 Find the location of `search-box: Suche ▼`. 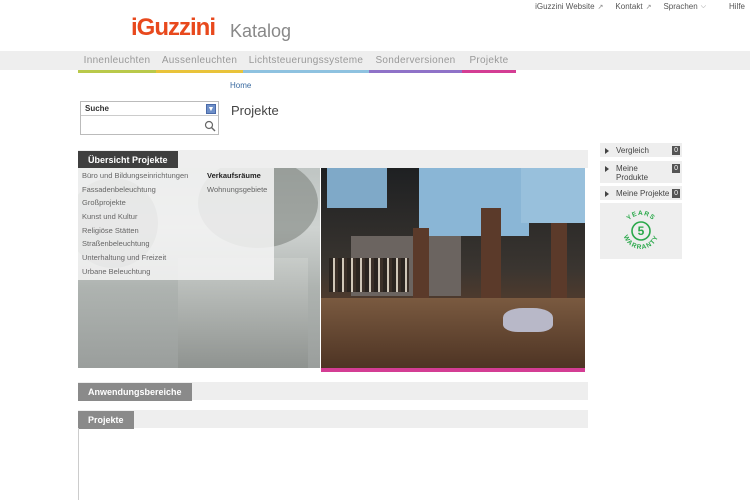

search-box: Suche ▼ is located at coordinates (149, 118).